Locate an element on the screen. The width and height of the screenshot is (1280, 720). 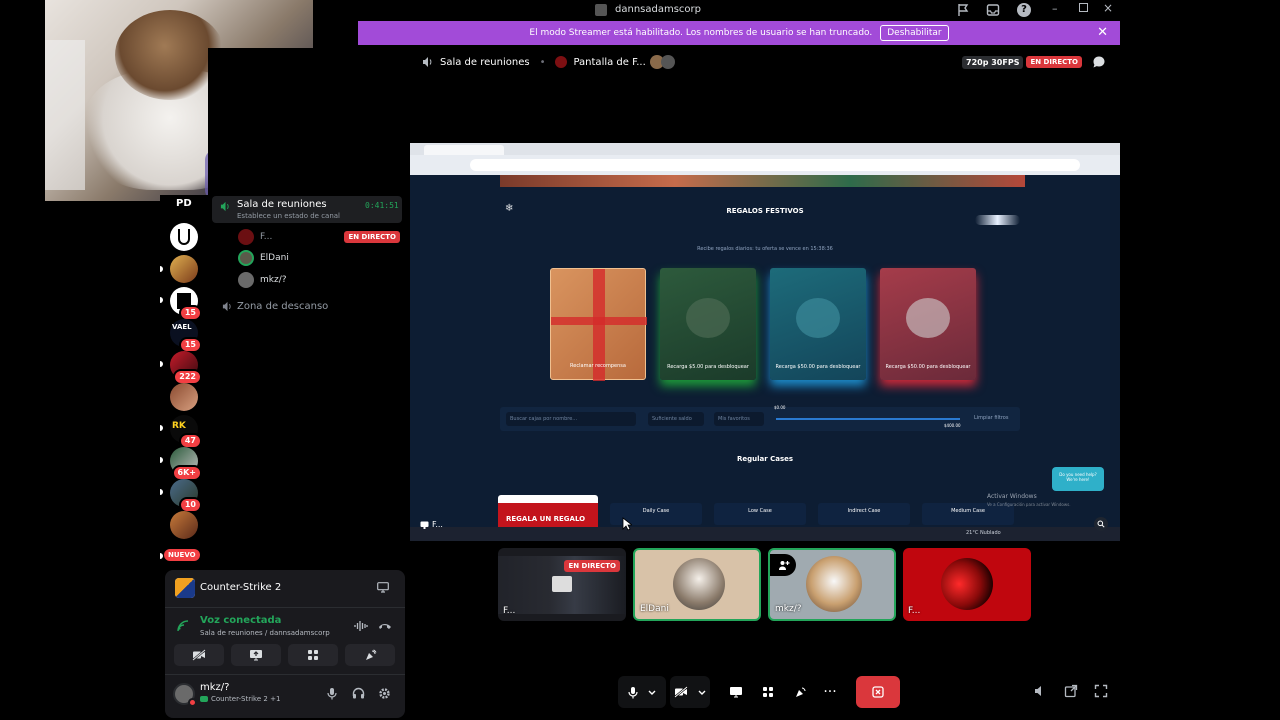
minimize-icon: – is located at coordinates (1055, 8).